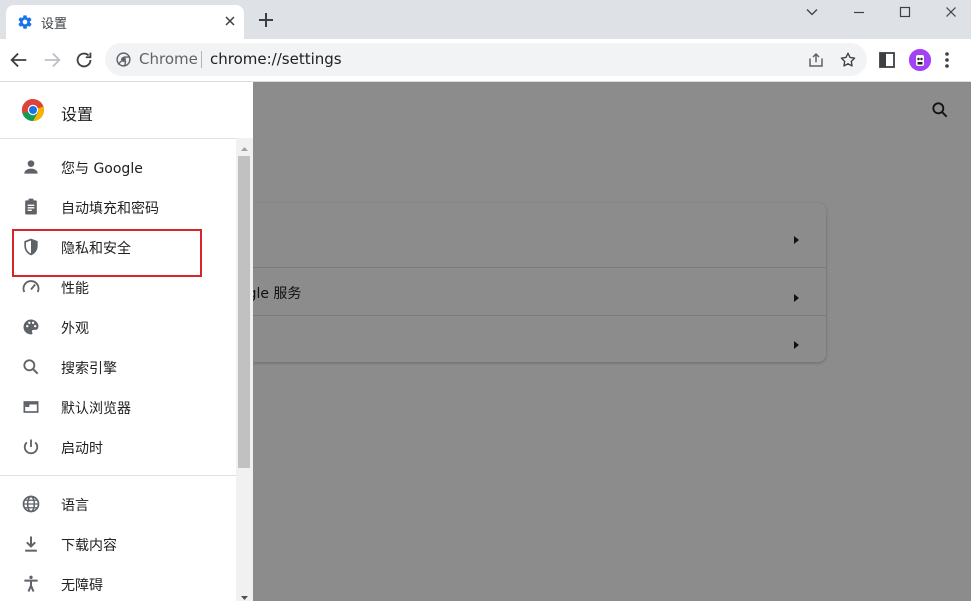 The image size is (971, 608). I want to click on tab-strip: 设置, so click(485, 19).